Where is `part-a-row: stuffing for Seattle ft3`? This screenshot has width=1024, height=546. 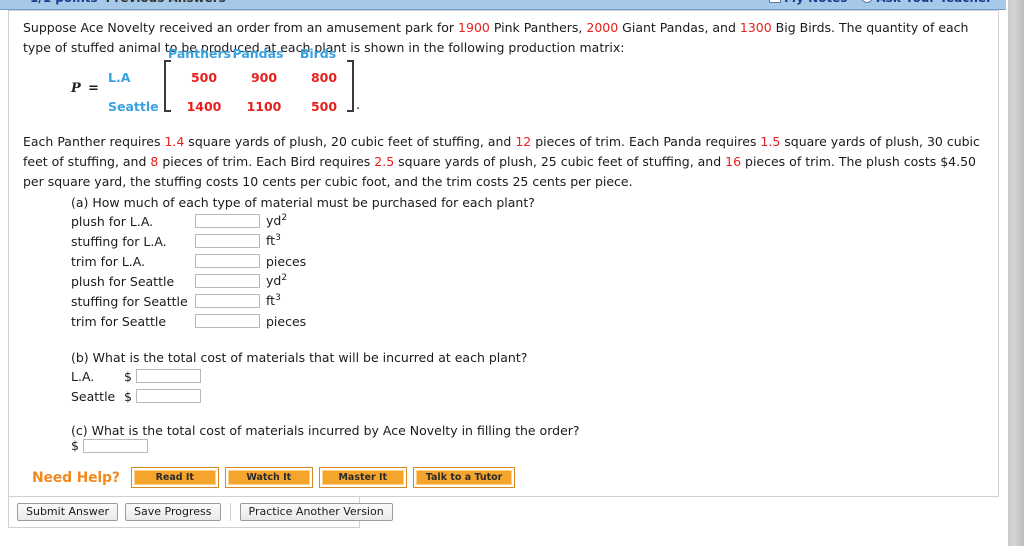
part-a-row: stuffing for Seattle ft3 is located at coordinates (188, 301).